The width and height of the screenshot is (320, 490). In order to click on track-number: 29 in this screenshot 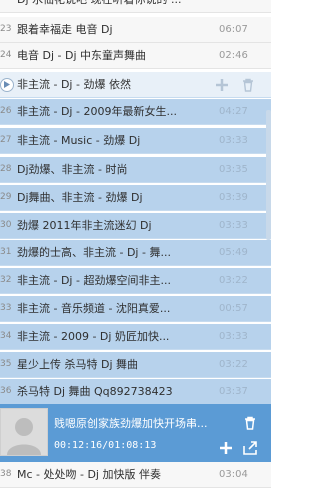, I will do `click(6, 197)`.